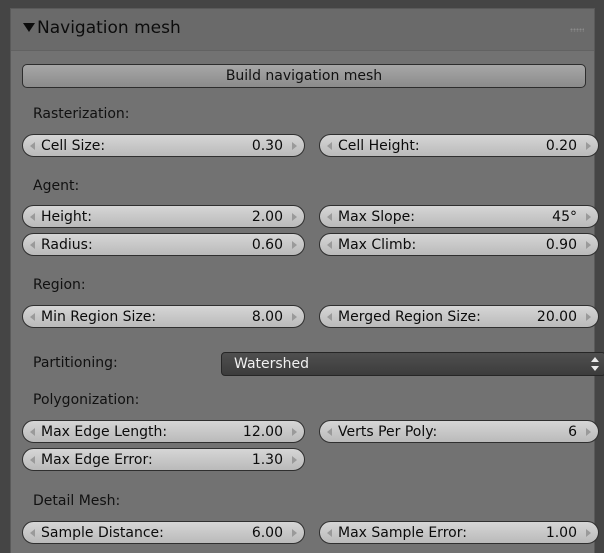 The height and width of the screenshot is (553, 604). I want to click on field-label: Max Sample Error:, so click(402, 533).